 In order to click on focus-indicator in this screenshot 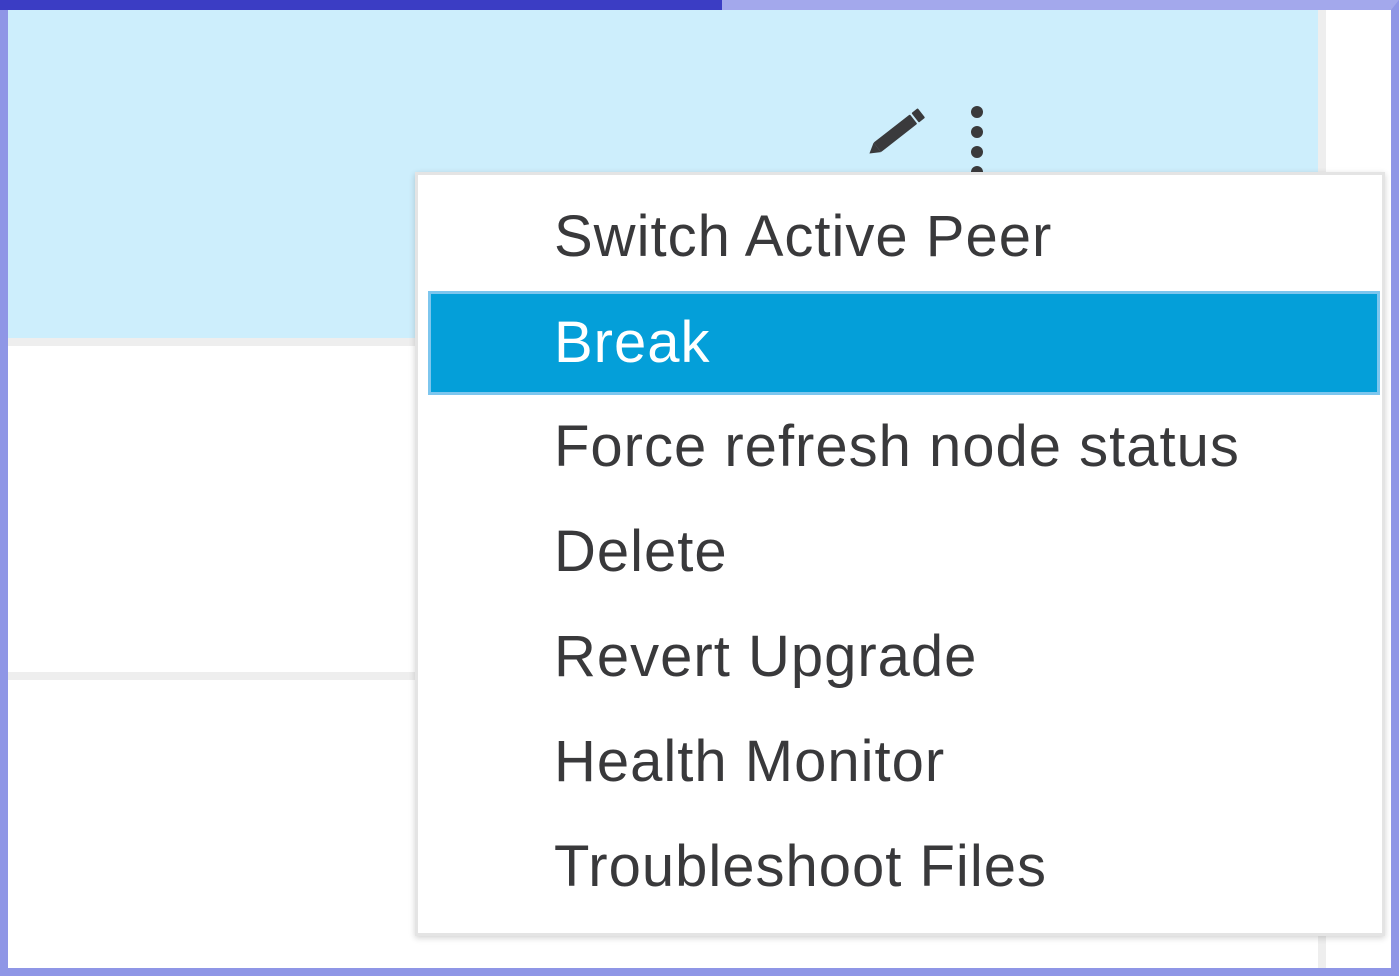, I will do `click(361, 5)`.